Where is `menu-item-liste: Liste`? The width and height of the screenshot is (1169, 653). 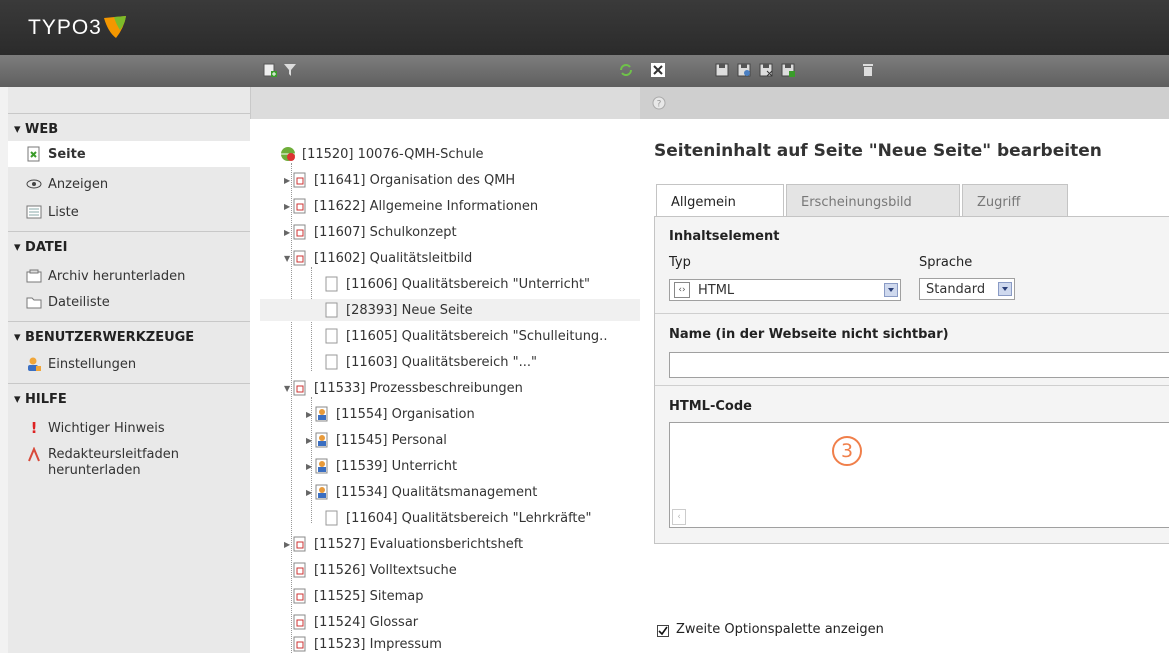
menu-item-liste: Liste is located at coordinates (129, 212).